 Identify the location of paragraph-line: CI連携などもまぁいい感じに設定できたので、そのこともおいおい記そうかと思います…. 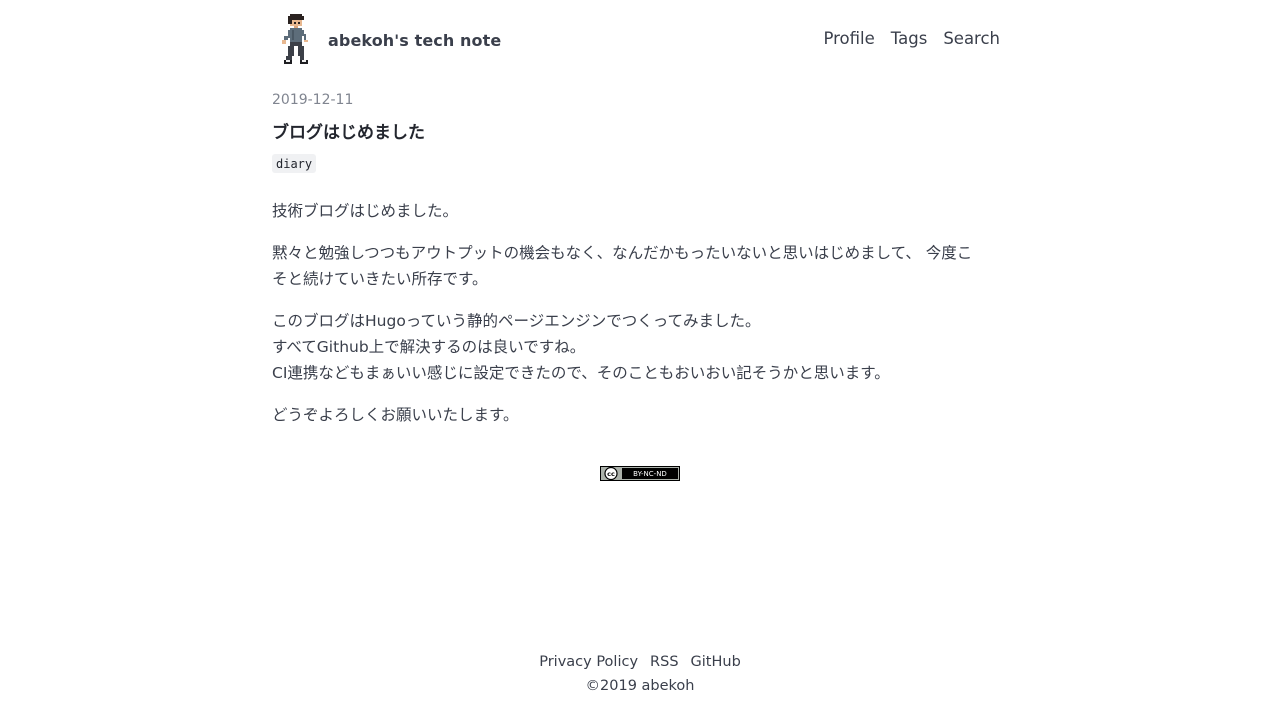
(581, 373).